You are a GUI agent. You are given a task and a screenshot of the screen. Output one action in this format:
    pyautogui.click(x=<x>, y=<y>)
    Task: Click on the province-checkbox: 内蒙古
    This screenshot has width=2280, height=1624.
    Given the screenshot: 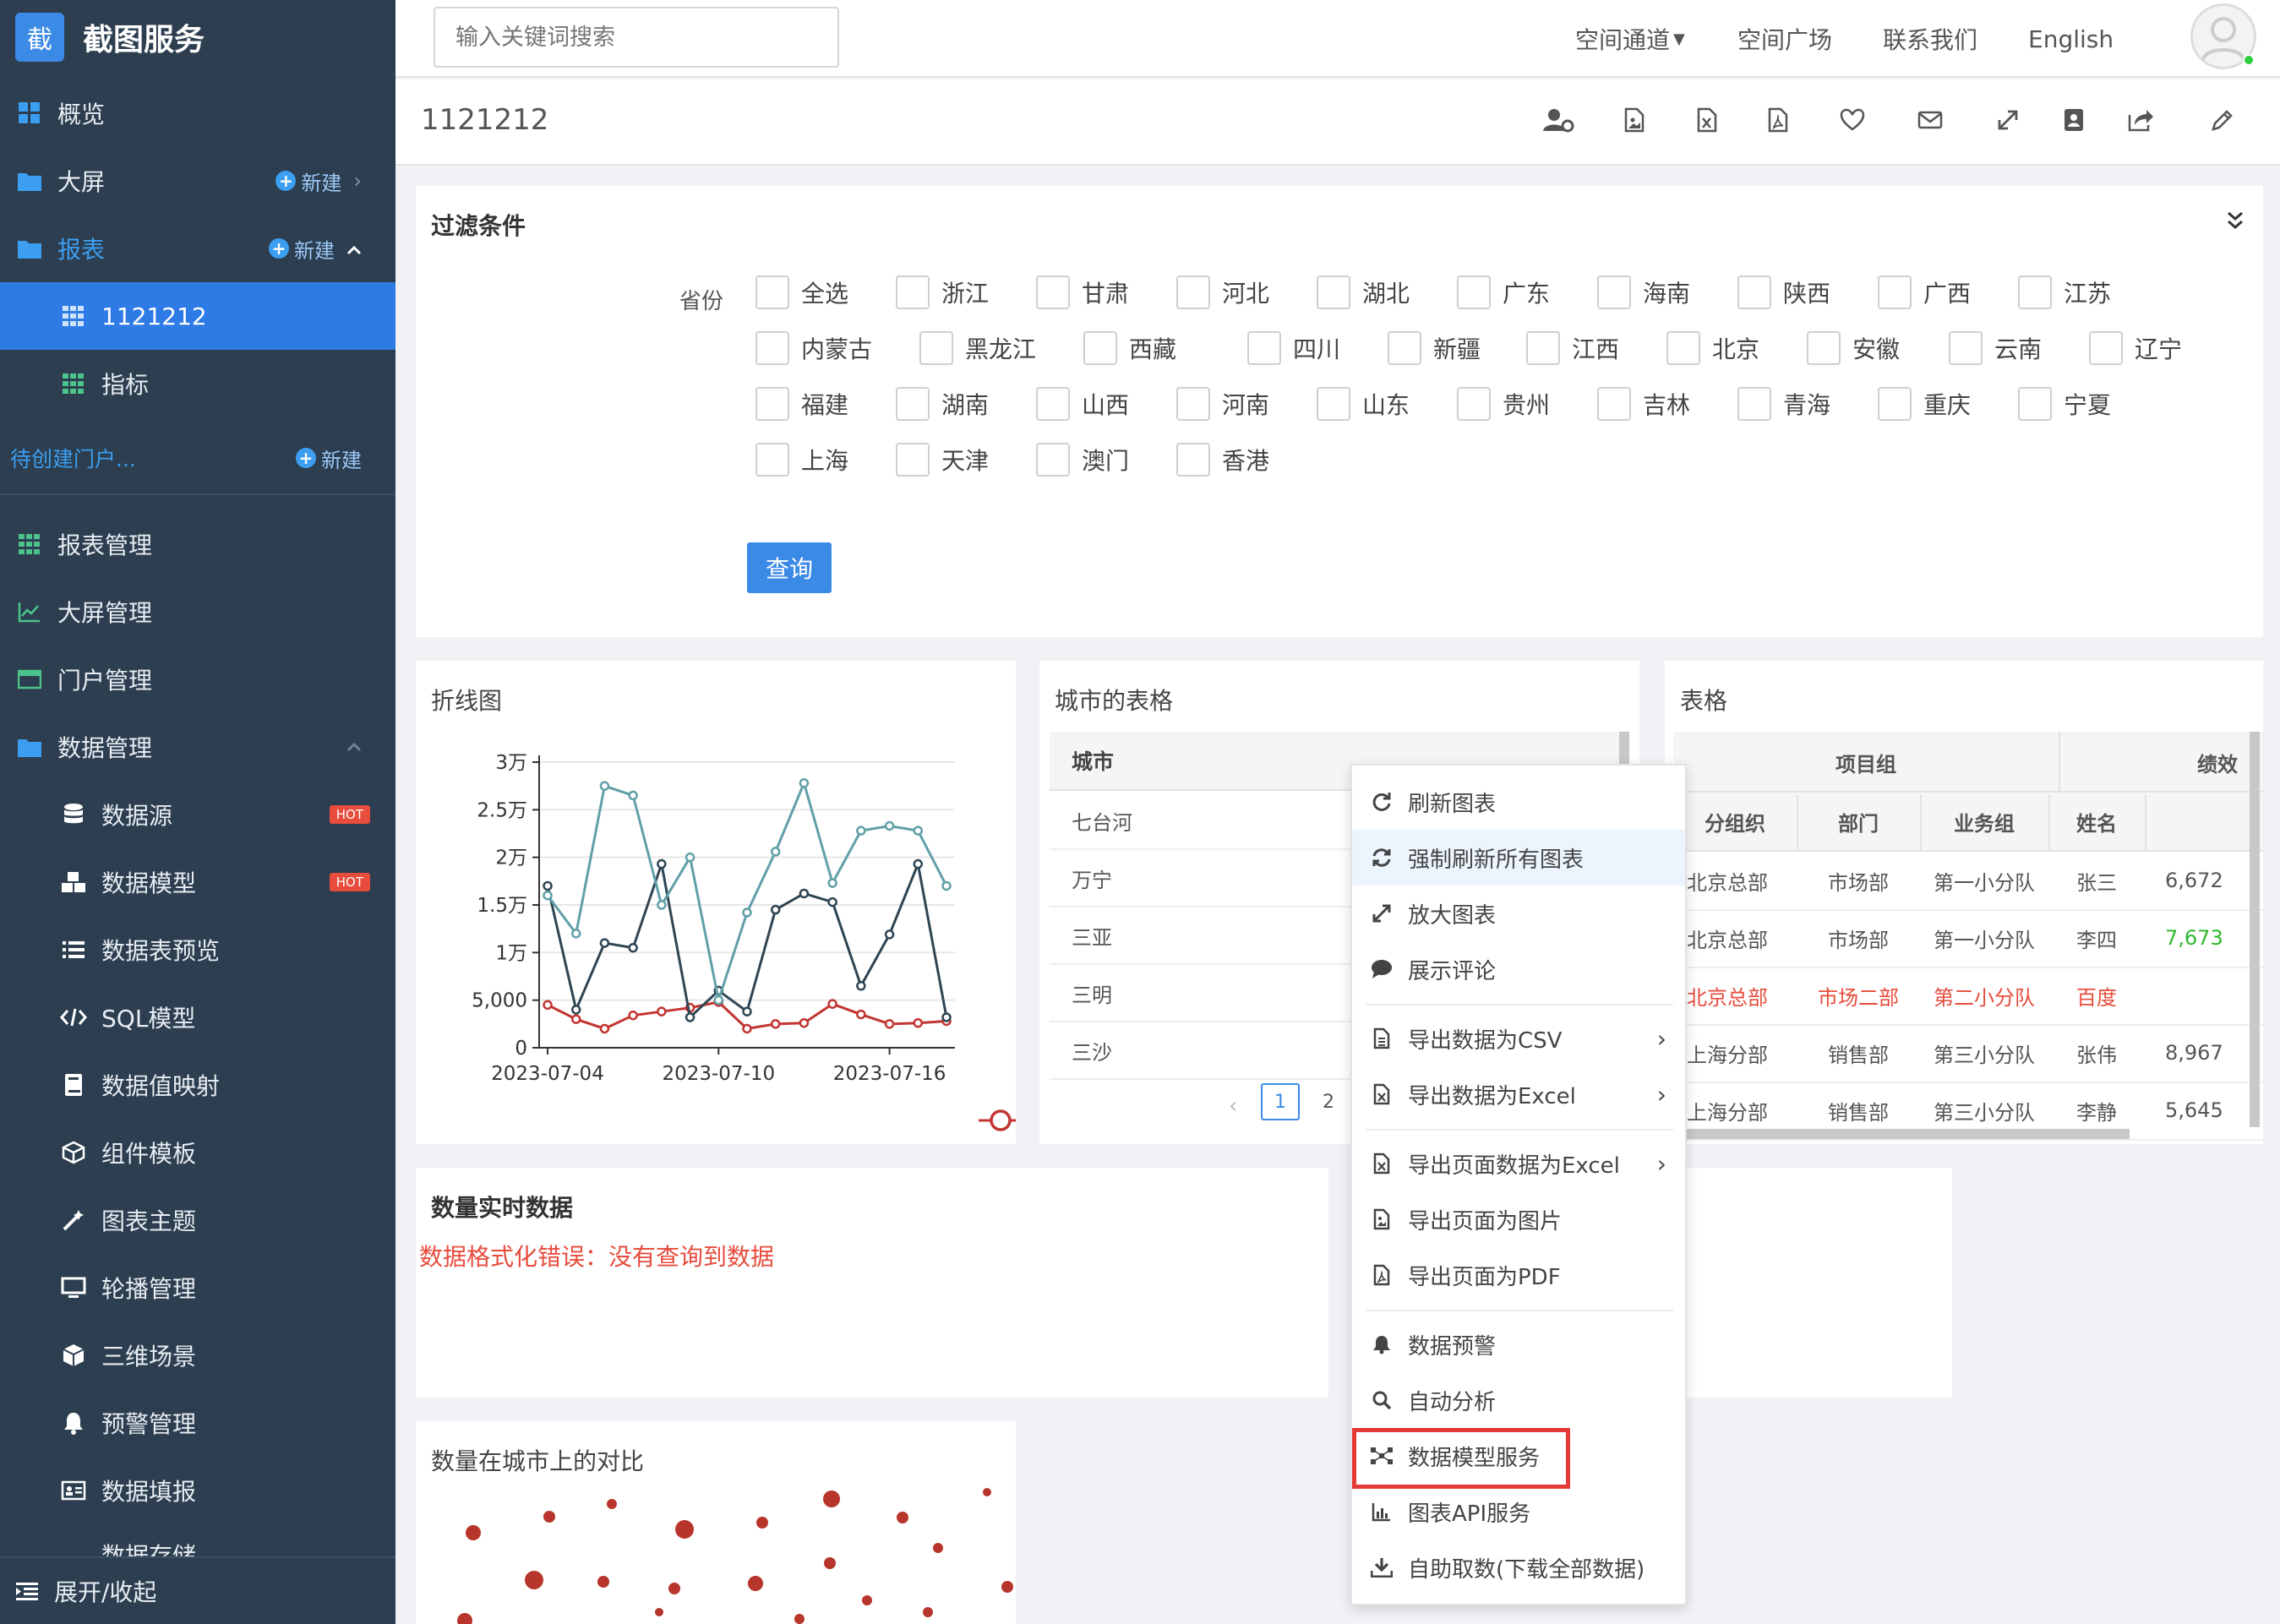 What is the action you would take?
    pyautogui.click(x=813, y=348)
    